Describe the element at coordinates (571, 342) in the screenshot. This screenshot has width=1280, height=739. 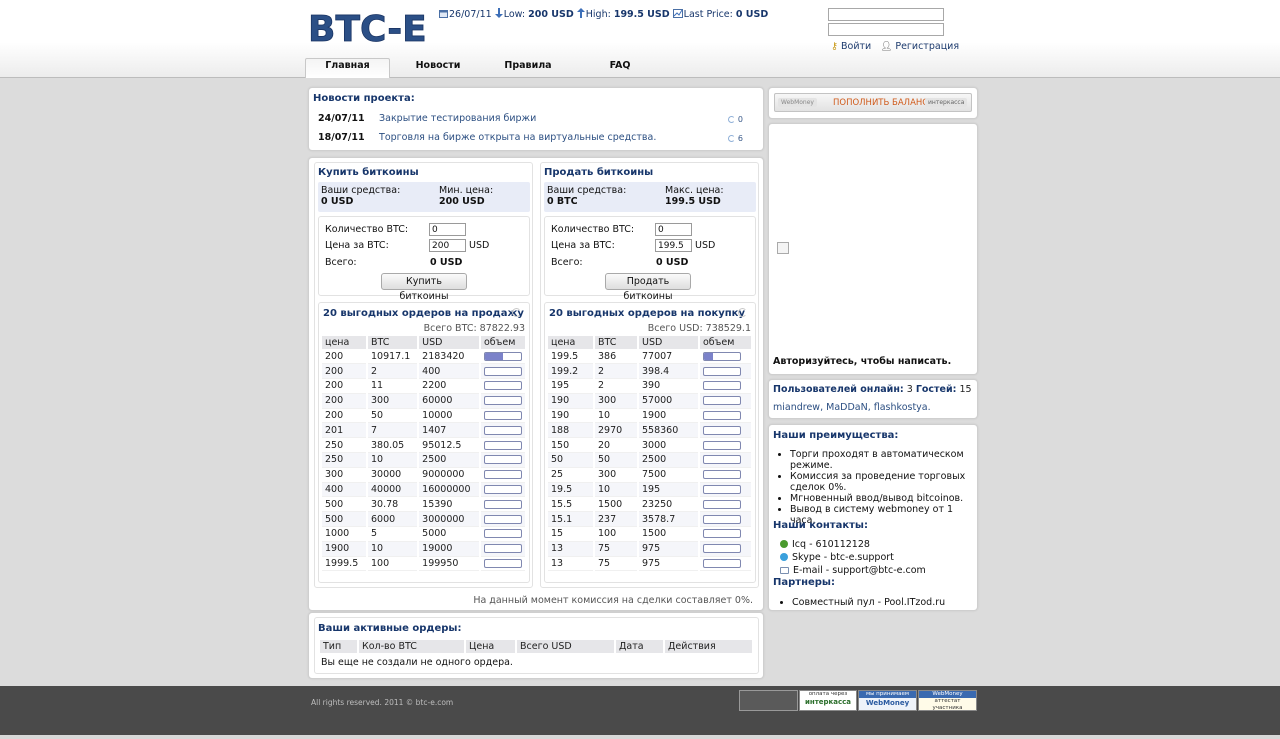
I see `column-header: цена` at that location.